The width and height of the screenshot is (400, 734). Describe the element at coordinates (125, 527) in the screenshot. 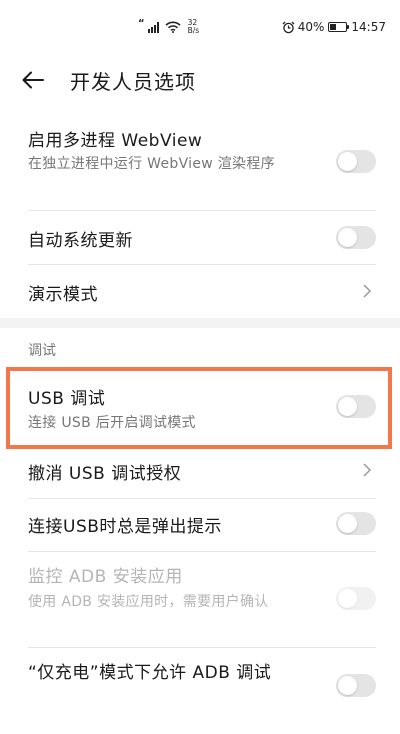

I see `setting-title: 连接USB时总是弹出提示` at that location.